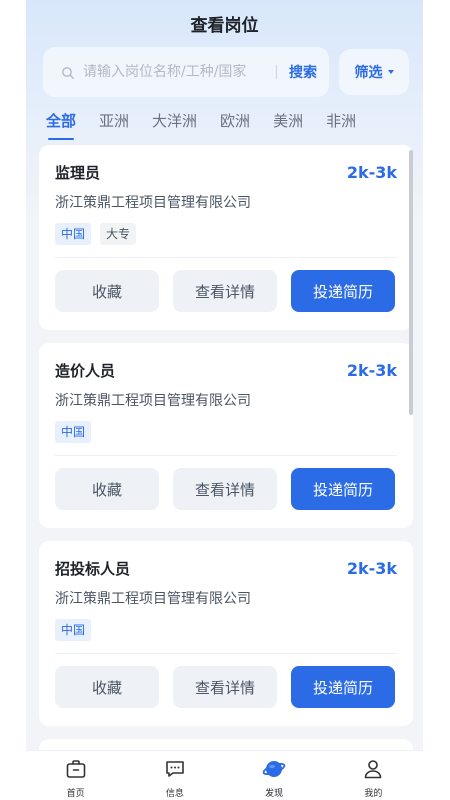 The width and height of the screenshot is (450, 800). What do you see at coordinates (76, 769) in the screenshot?
I see `briefcase-icon` at bounding box center [76, 769].